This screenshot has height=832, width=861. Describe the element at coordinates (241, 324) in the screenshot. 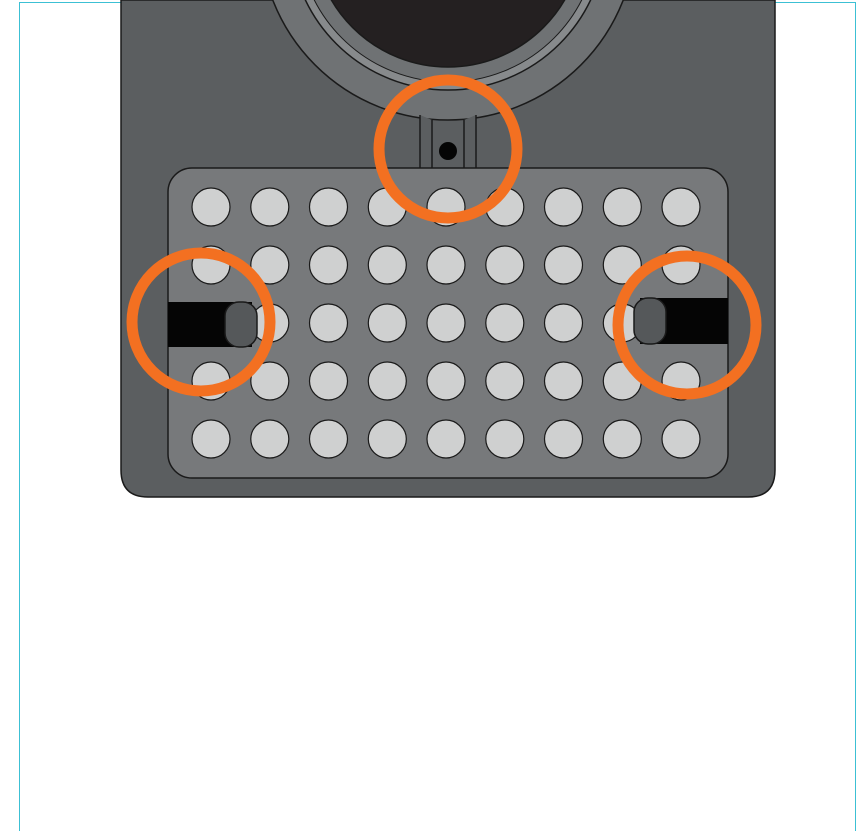

I see `left-slider-knob` at that location.